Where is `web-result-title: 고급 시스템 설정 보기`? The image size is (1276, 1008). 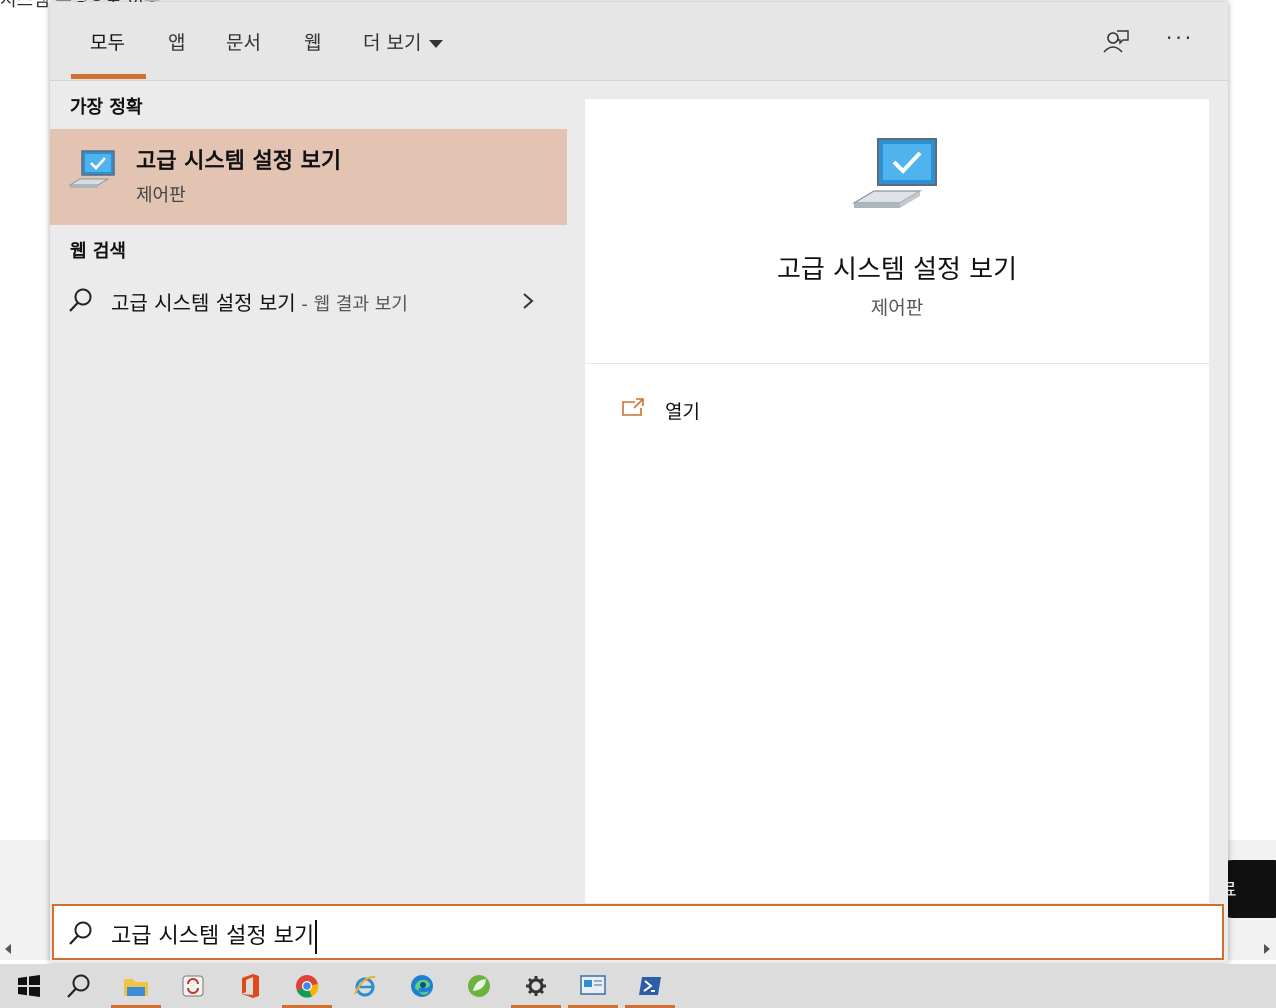
web-result-title: 고급 시스템 설정 보기 is located at coordinates (203, 303).